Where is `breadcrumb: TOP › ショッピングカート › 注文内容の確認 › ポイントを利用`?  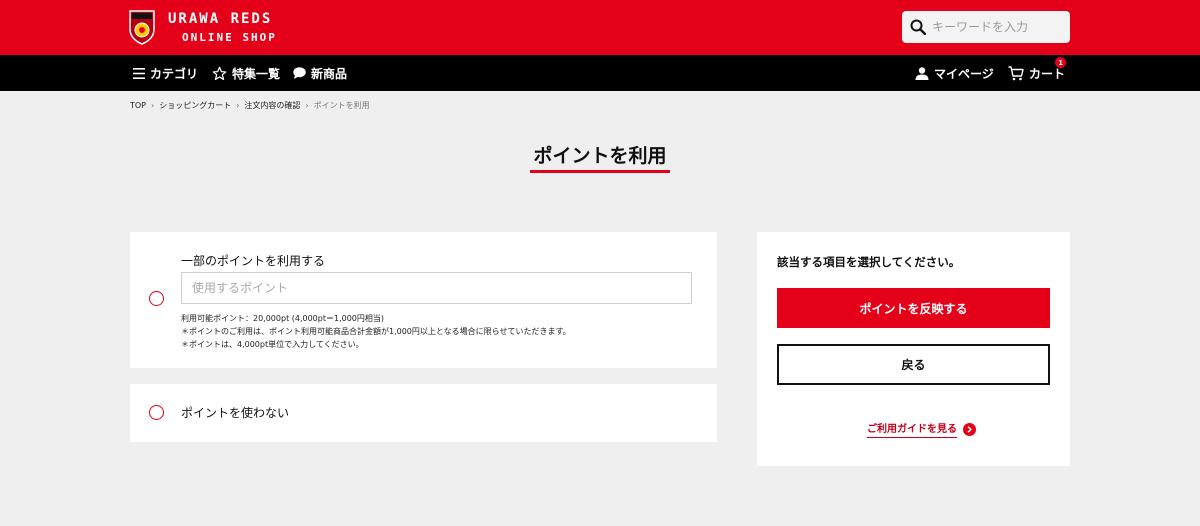 breadcrumb: TOP › ショッピングカート › 注文内容の確認 › ポイントを利用 is located at coordinates (250, 105).